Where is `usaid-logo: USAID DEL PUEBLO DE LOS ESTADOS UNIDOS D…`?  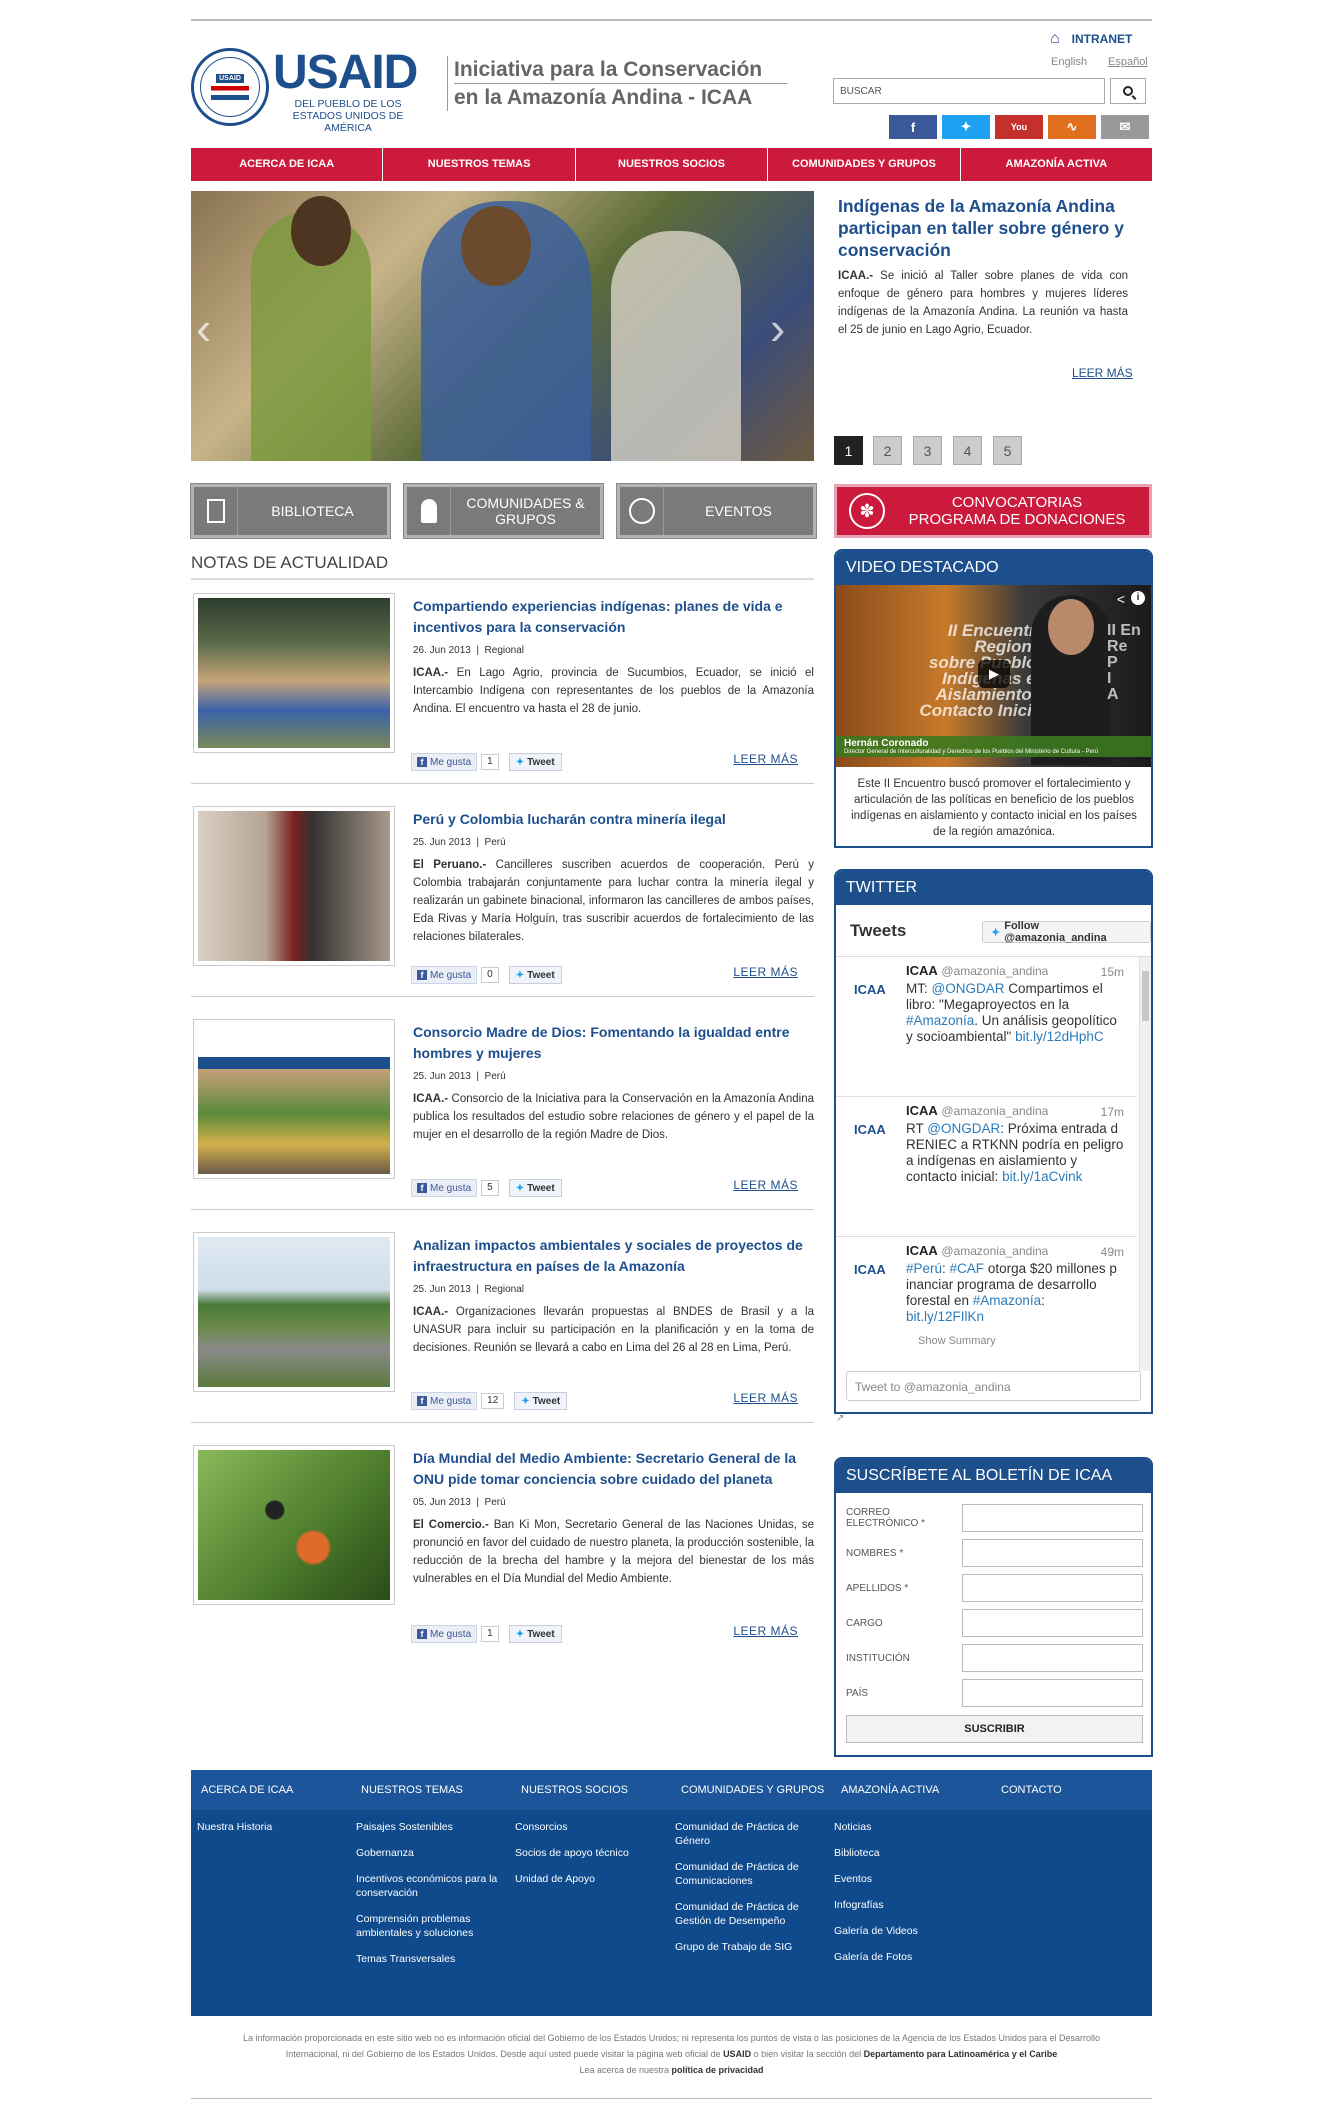 usaid-logo: USAID DEL PUEBLO DE LOS ESTADOS UNIDOS D… is located at coordinates (348, 92).